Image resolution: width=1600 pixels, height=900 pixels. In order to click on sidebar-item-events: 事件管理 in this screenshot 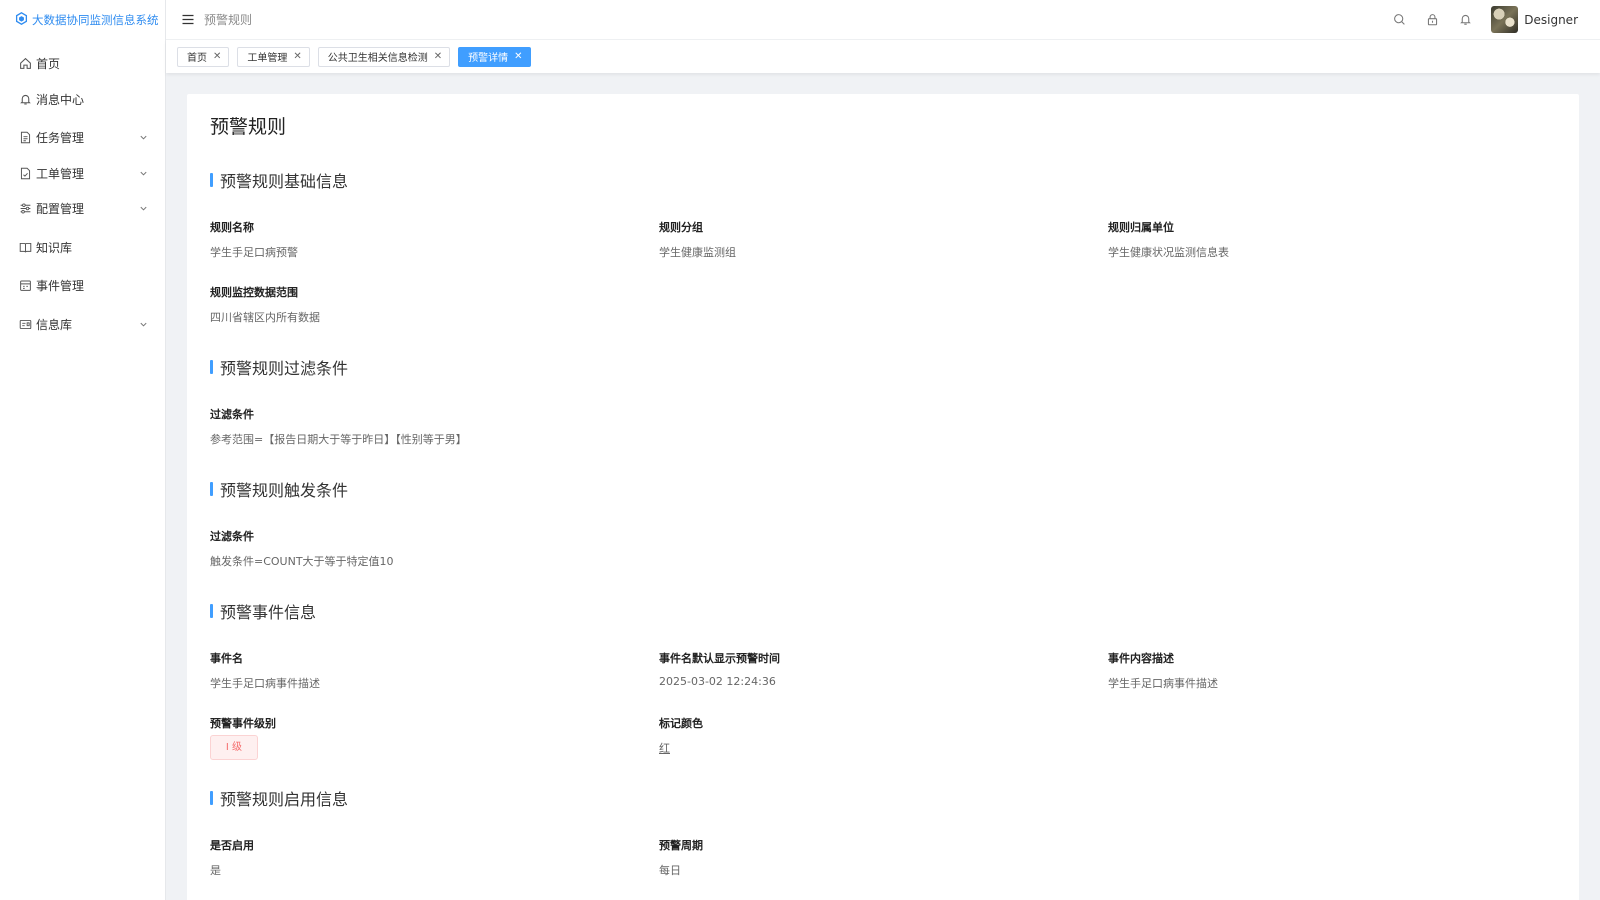, I will do `click(82, 286)`.